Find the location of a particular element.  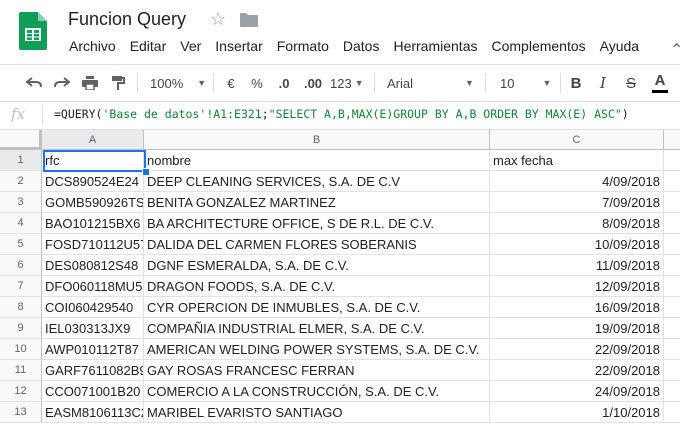

cell-c: 12/09/2018 is located at coordinates (577, 286).